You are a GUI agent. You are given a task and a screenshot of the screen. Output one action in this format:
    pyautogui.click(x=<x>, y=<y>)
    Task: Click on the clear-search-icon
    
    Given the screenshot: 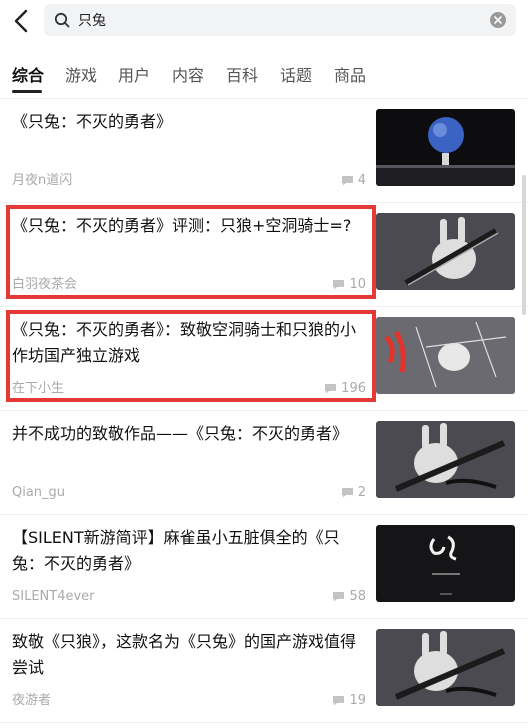 What is the action you would take?
    pyautogui.click(x=498, y=20)
    